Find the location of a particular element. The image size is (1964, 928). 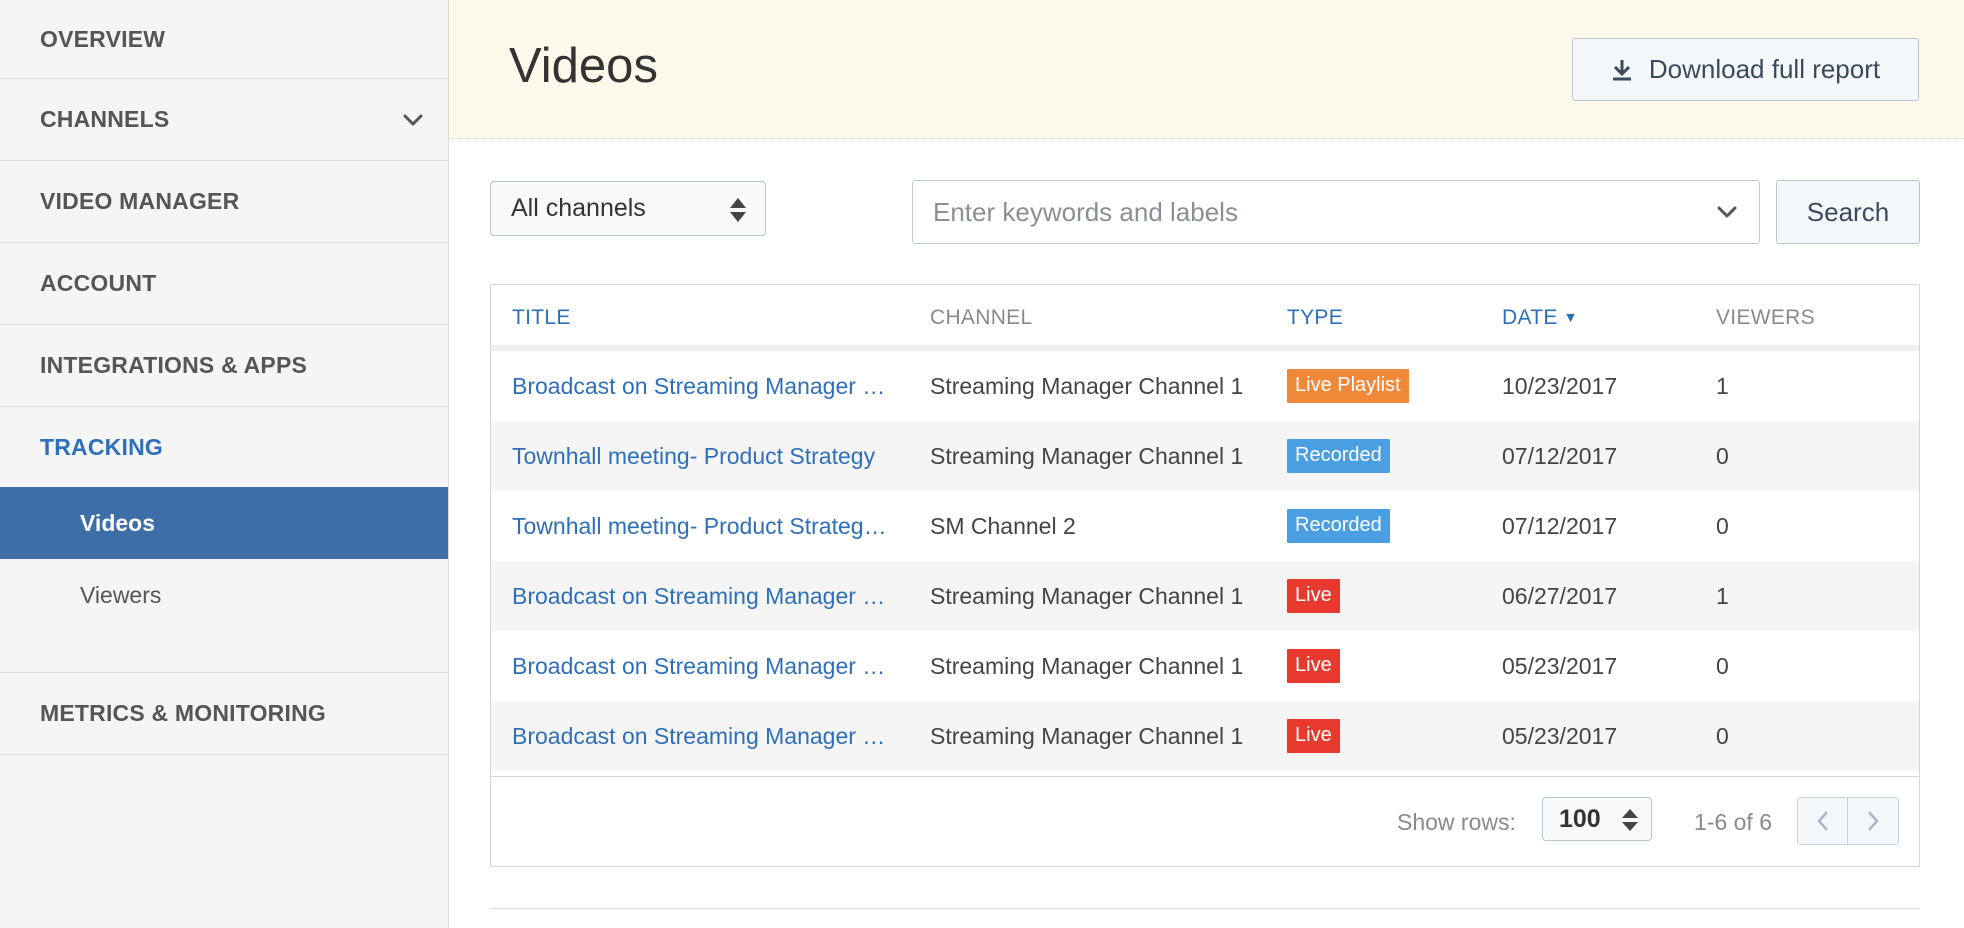

nav-divider is located at coordinates (224, 652).